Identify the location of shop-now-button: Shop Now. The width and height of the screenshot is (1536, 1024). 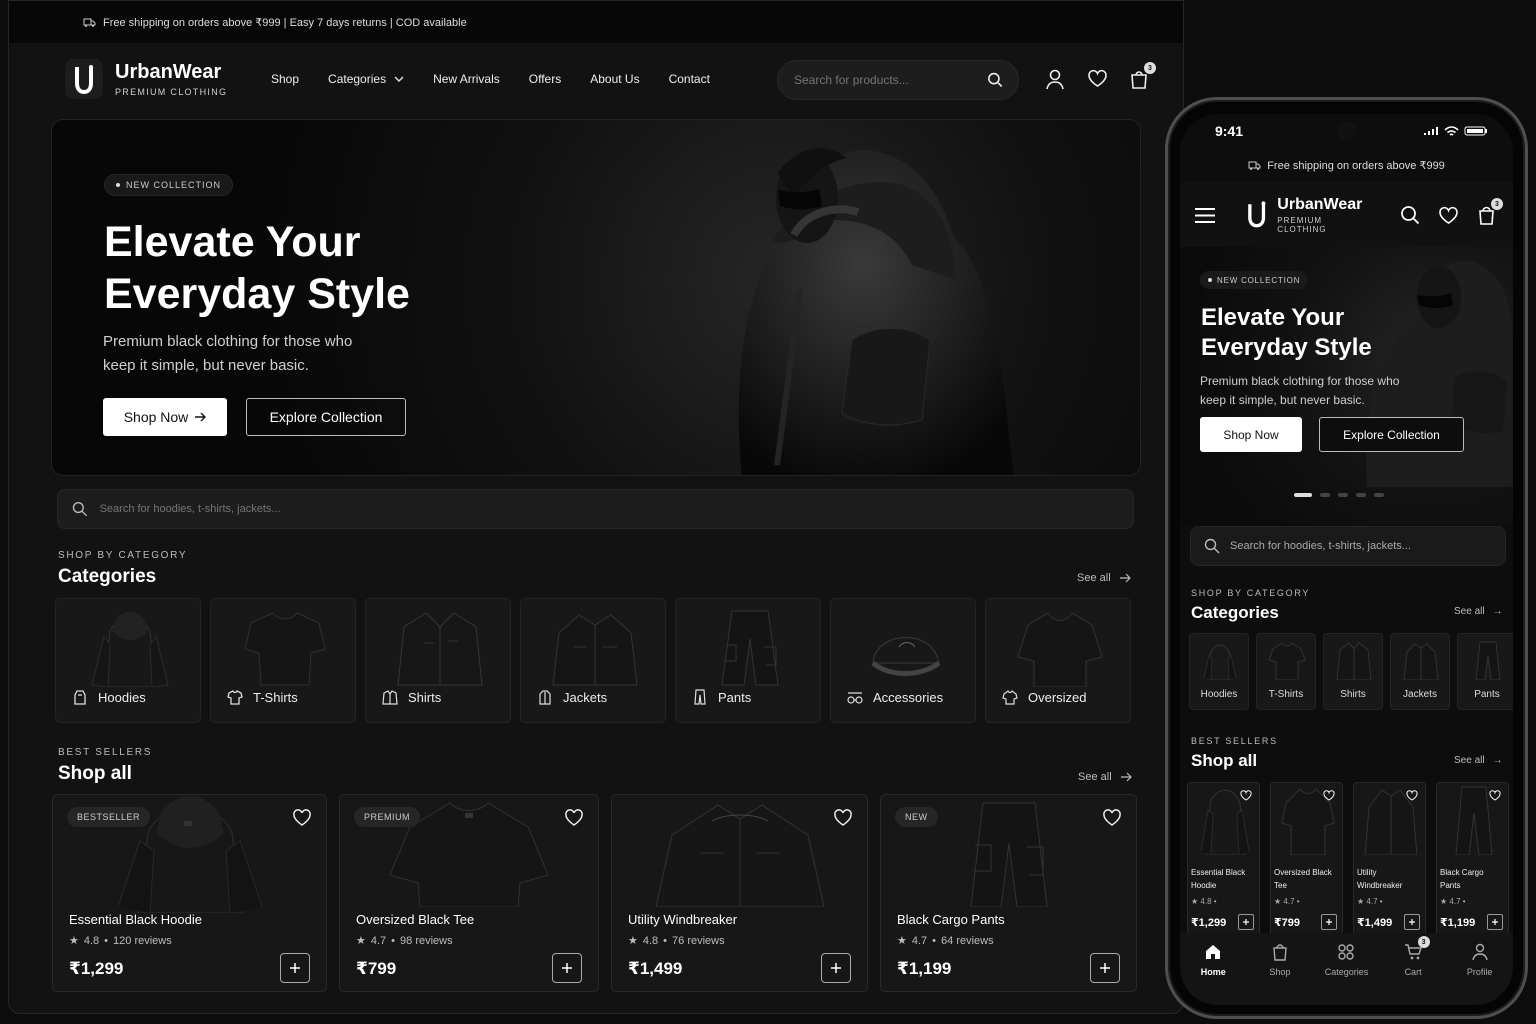
(165, 417).